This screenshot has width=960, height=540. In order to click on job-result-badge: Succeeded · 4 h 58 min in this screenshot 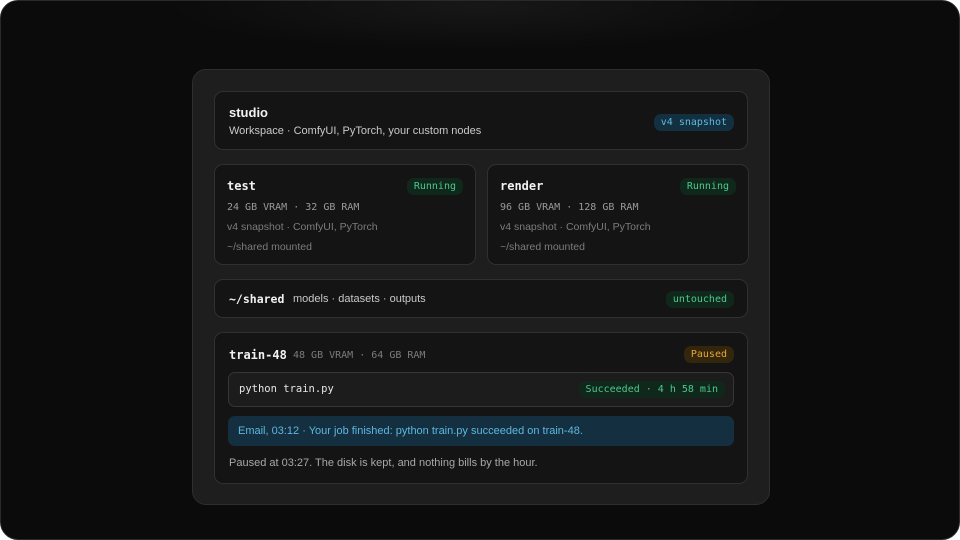, I will do `click(651, 389)`.